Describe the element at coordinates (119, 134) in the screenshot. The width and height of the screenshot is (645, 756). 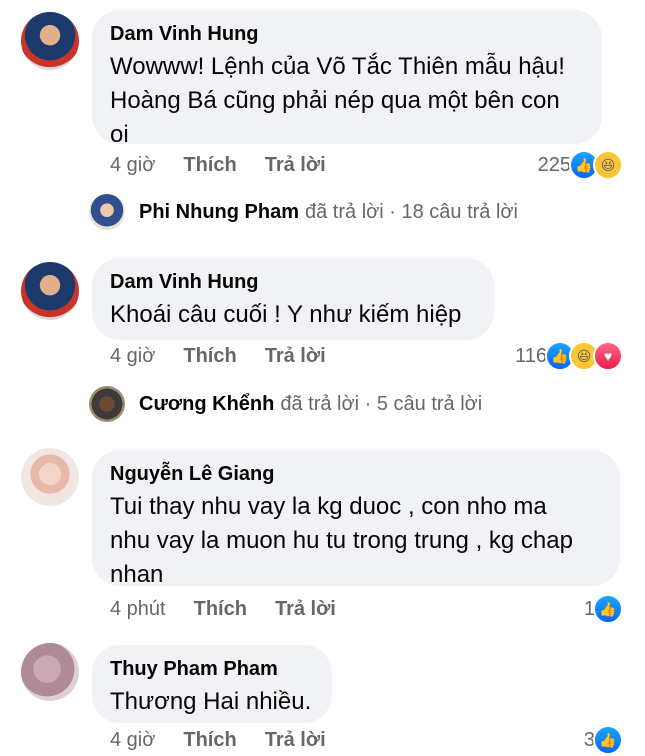
I see `comment-line: oi` at that location.